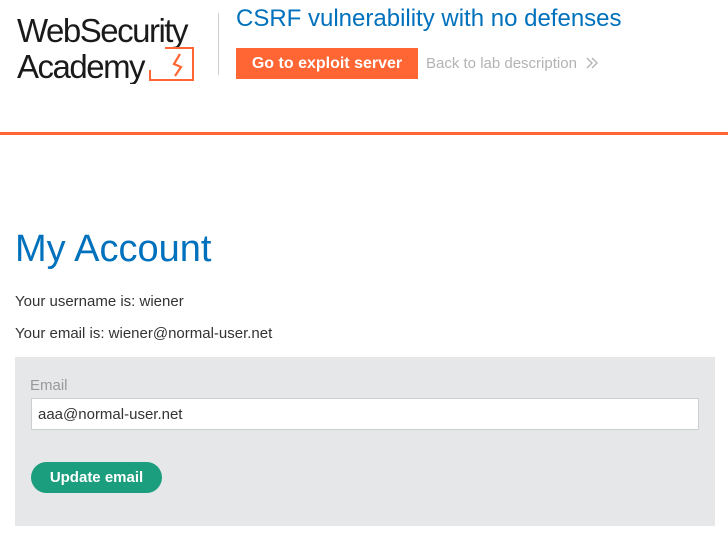  What do you see at coordinates (501, 63) in the screenshot?
I see `back-link-label: Back to lab description` at bounding box center [501, 63].